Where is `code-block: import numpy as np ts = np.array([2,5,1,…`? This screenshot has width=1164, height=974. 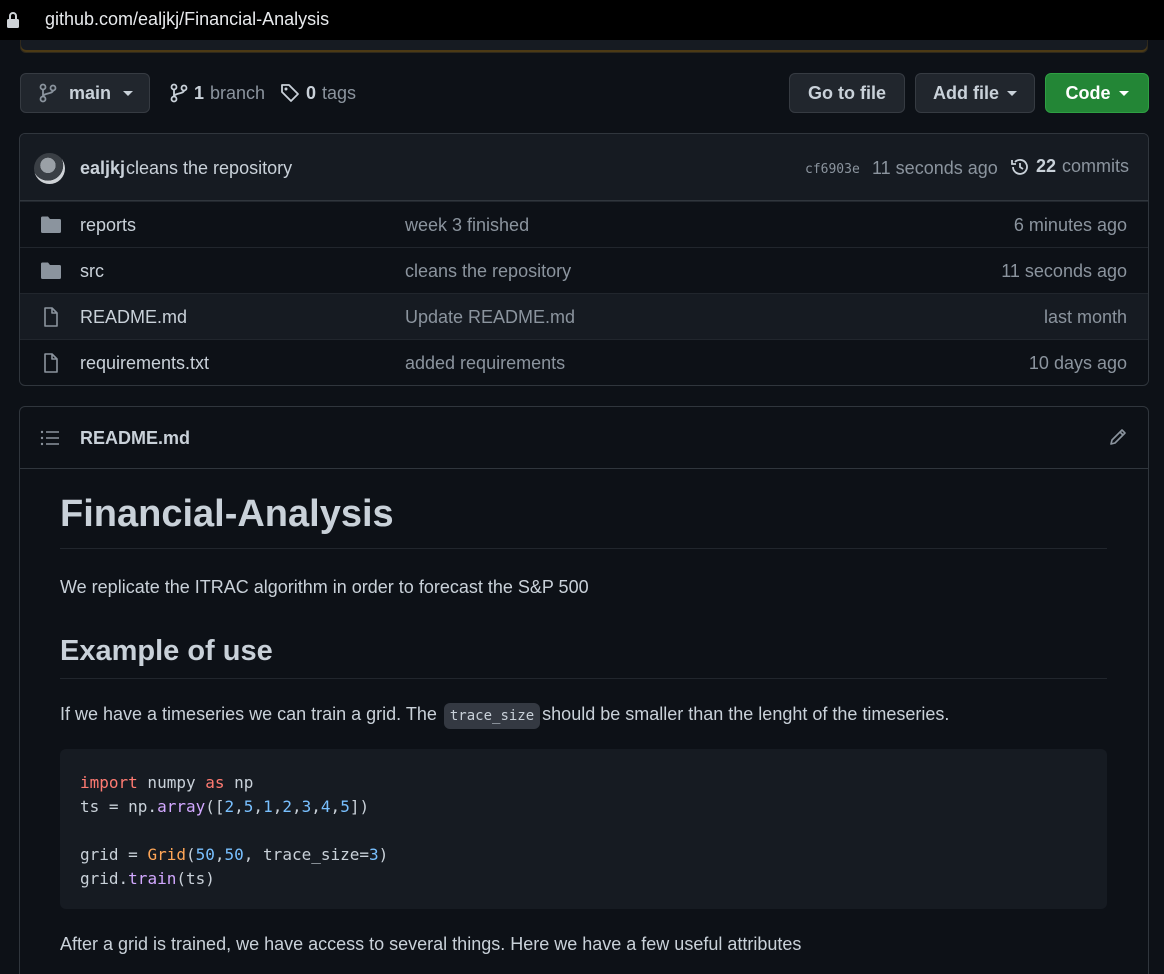 code-block: import numpy as np ts = np.array([2,5,1,… is located at coordinates (583, 829).